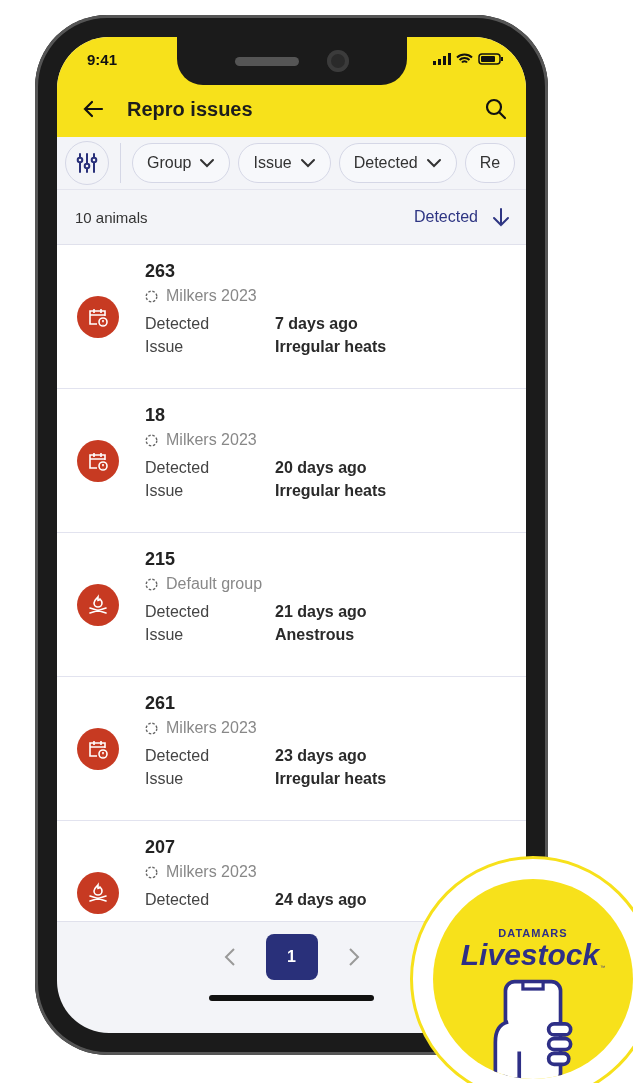 The height and width of the screenshot is (1083, 633). Describe the element at coordinates (284, 163) in the screenshot. I see `filter-chip: Issue` at that location.